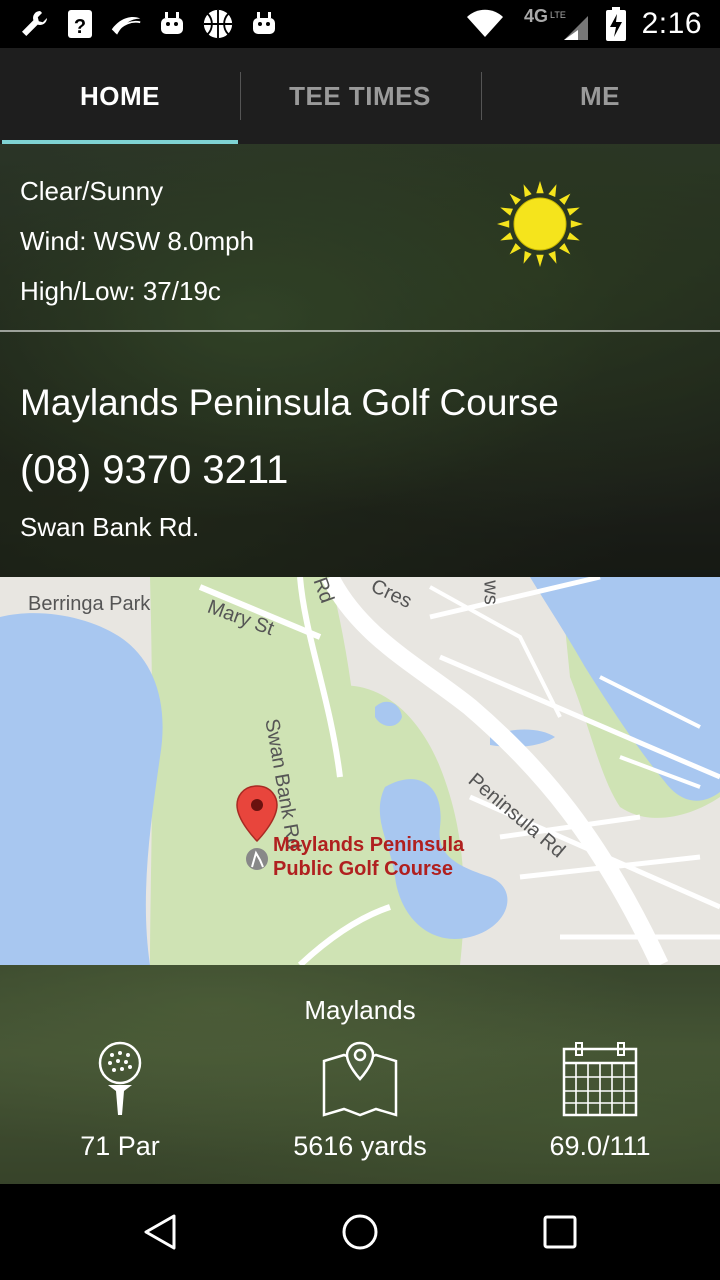 The height and width of the screenshot is (1280, 720). I want to click on home-icon, so click(360, 1232).